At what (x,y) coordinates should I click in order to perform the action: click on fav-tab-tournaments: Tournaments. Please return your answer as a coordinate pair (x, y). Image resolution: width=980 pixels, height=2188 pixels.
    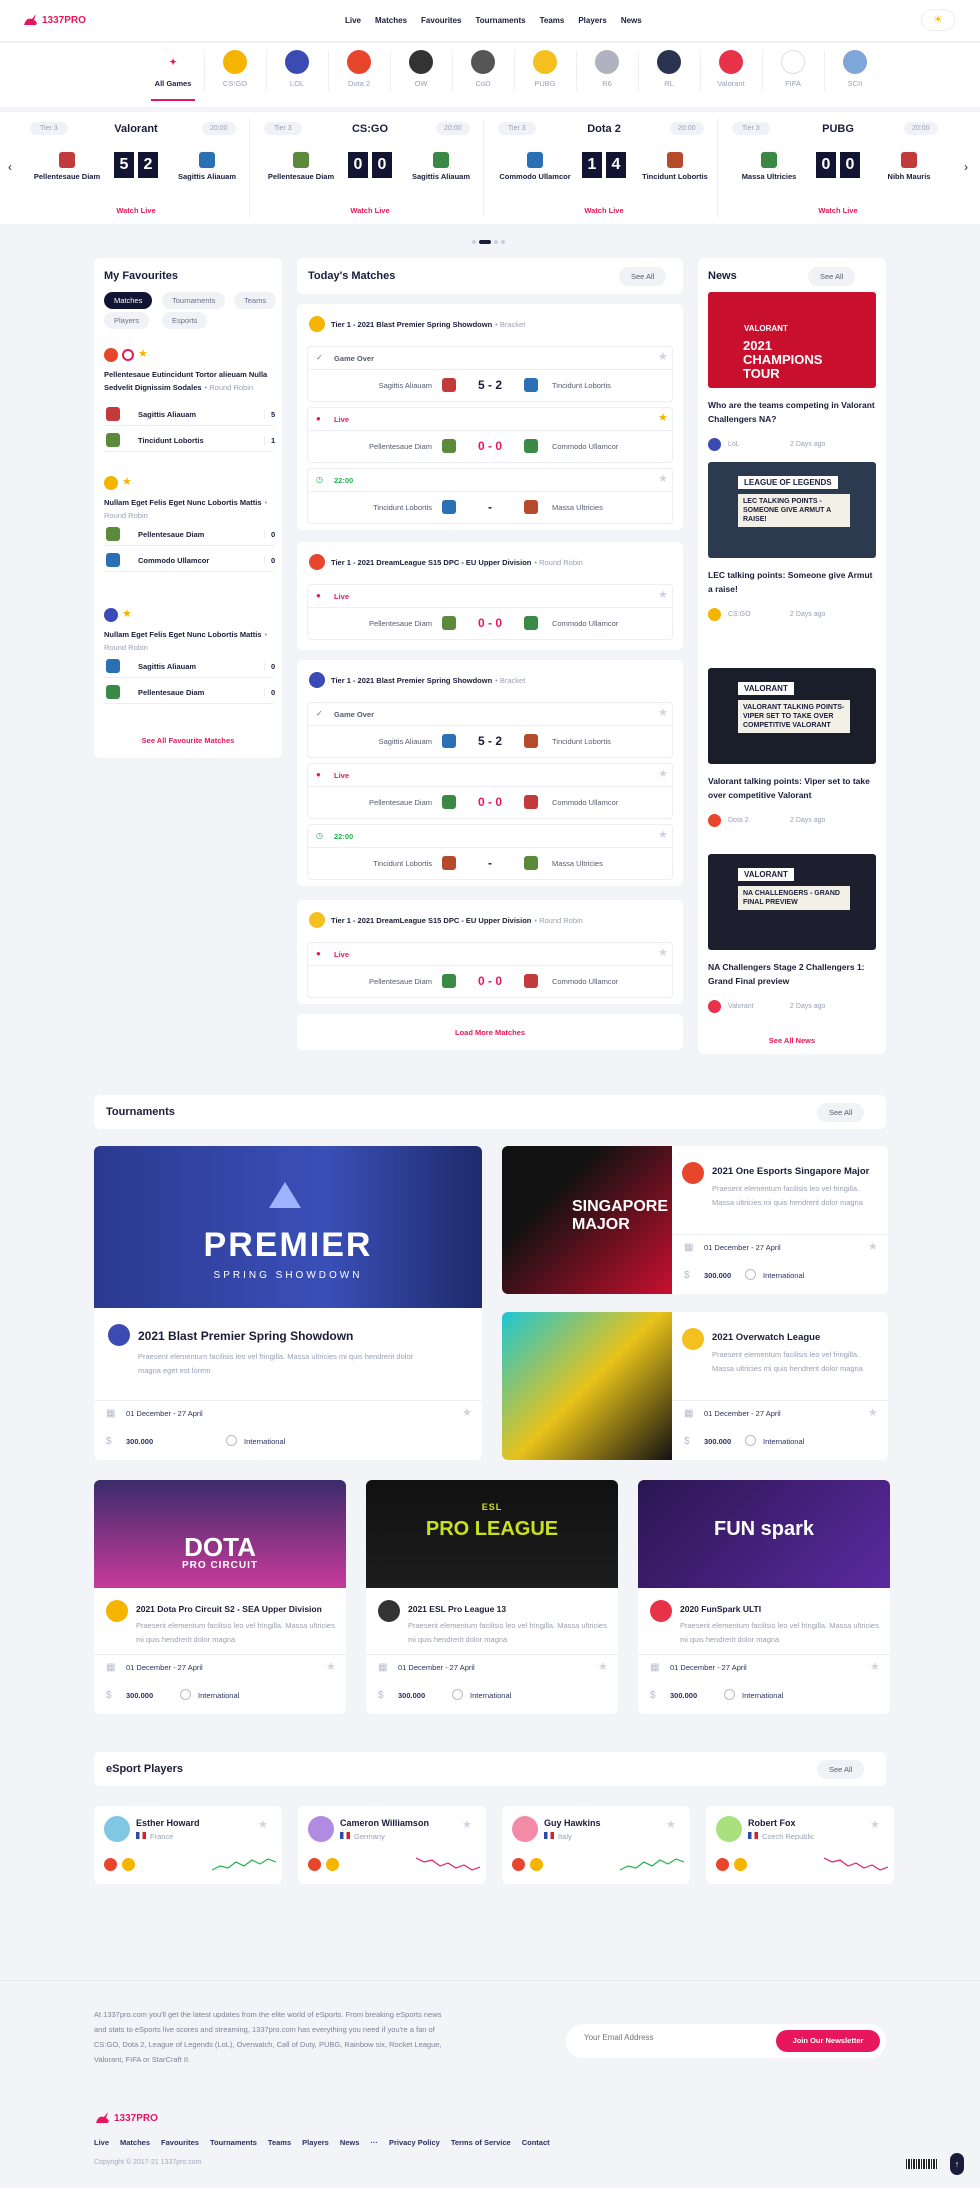
    Looking at the image, I should click on (194, 300).